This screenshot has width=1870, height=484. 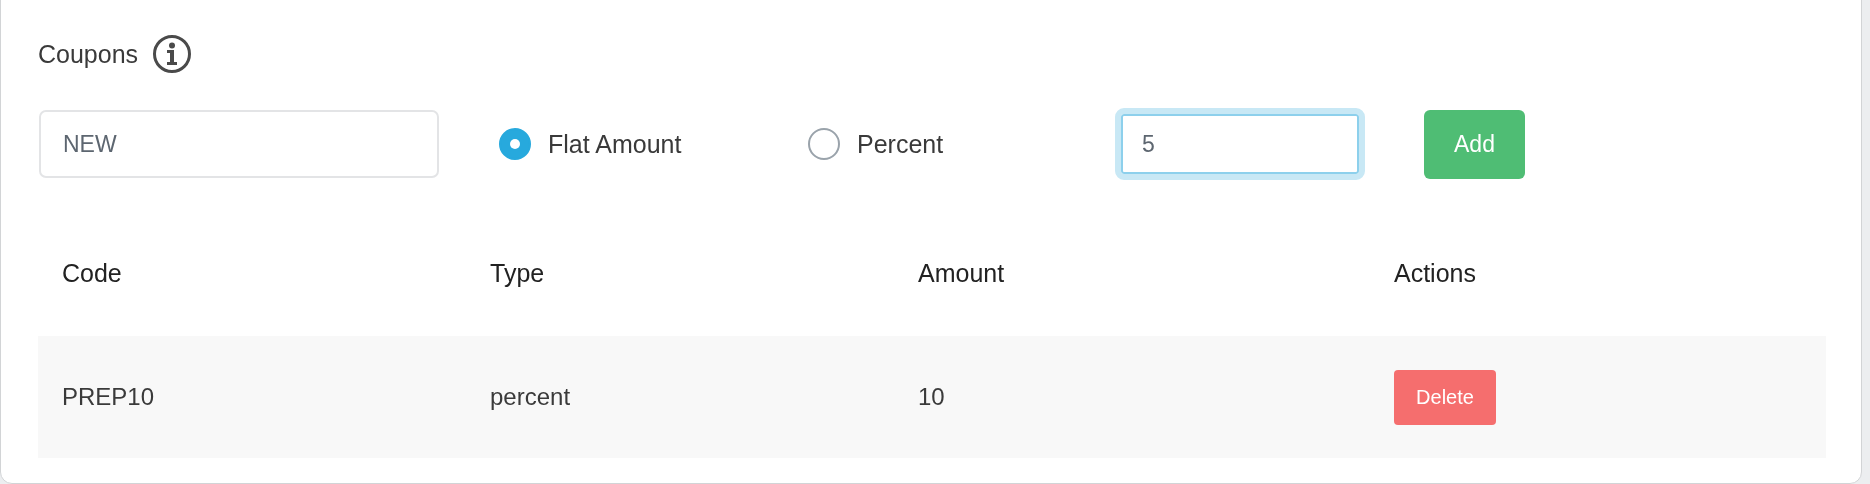 What do you see at coordinates (108, 397) in the screenshot?
I see `table-cell: PREP10` at bounding box center [108, 397].